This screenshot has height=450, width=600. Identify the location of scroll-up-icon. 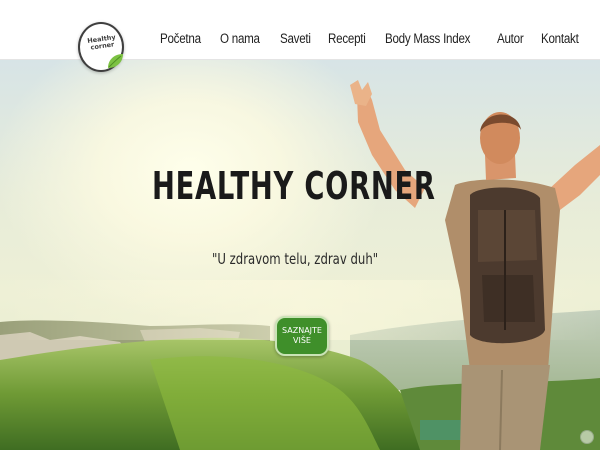
(587, 437).